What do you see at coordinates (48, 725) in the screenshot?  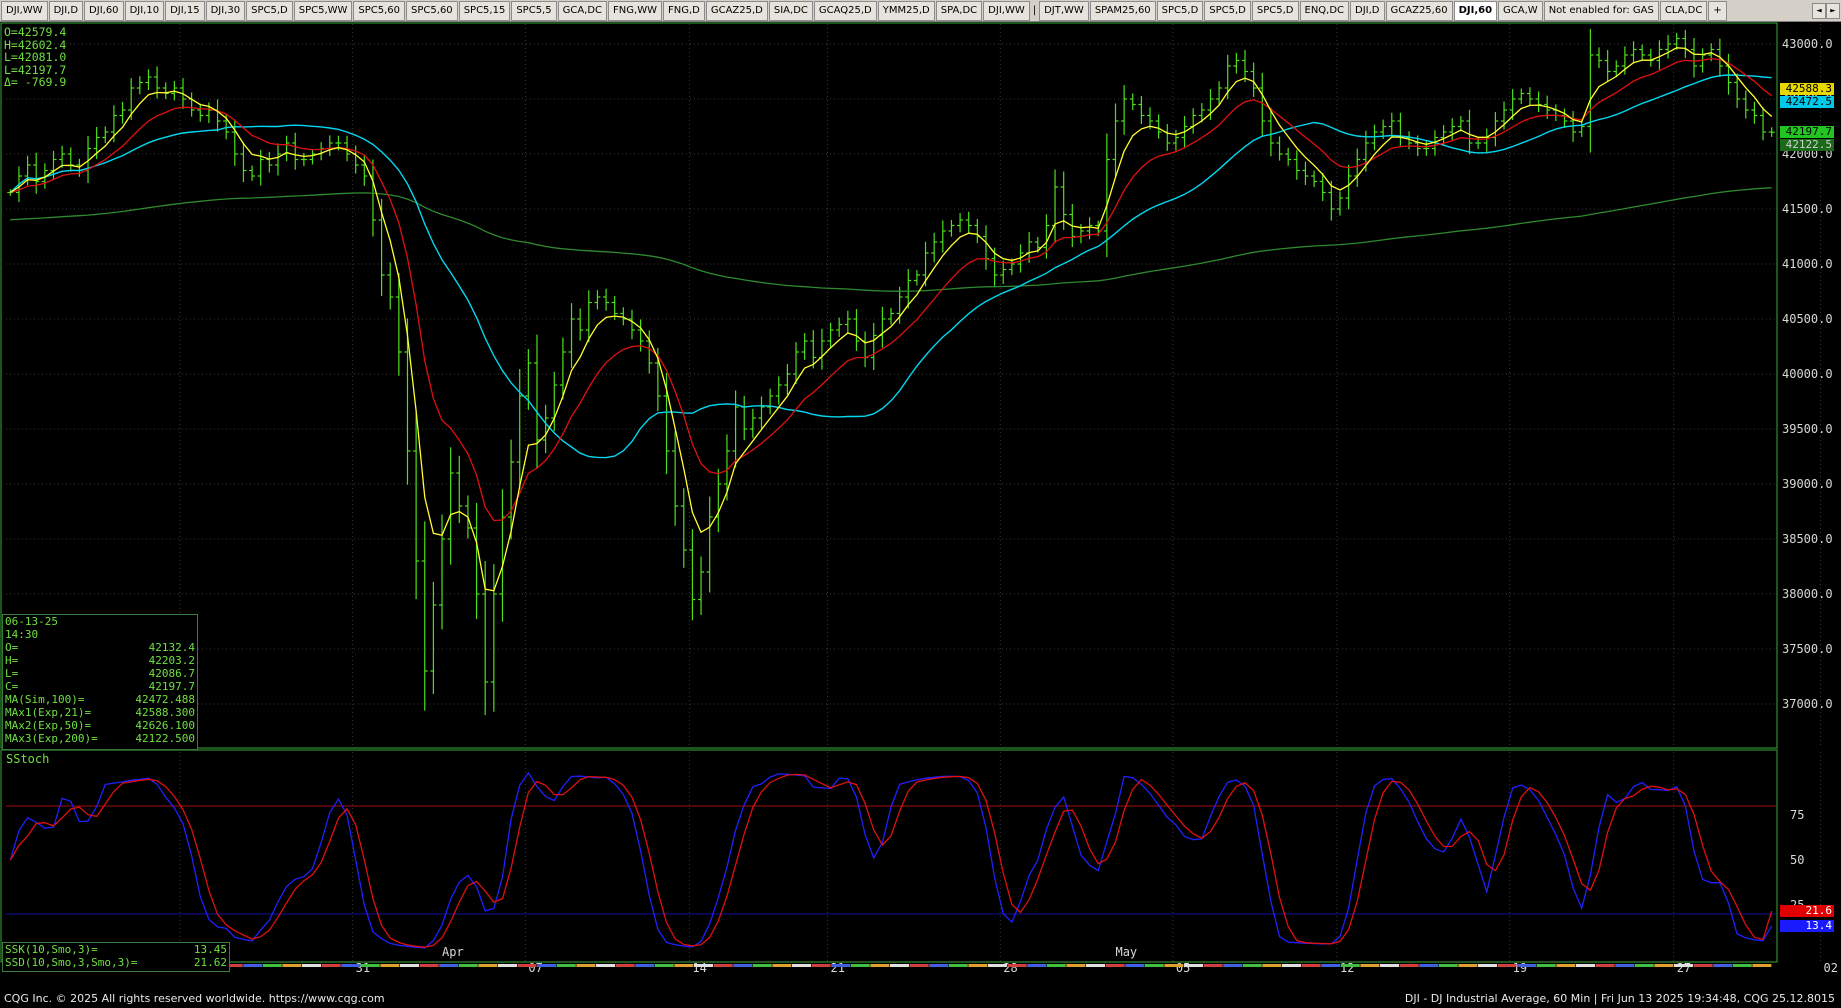 I see `info-key: MAx2(Exp,50)=` at bounding box center [48, 725].